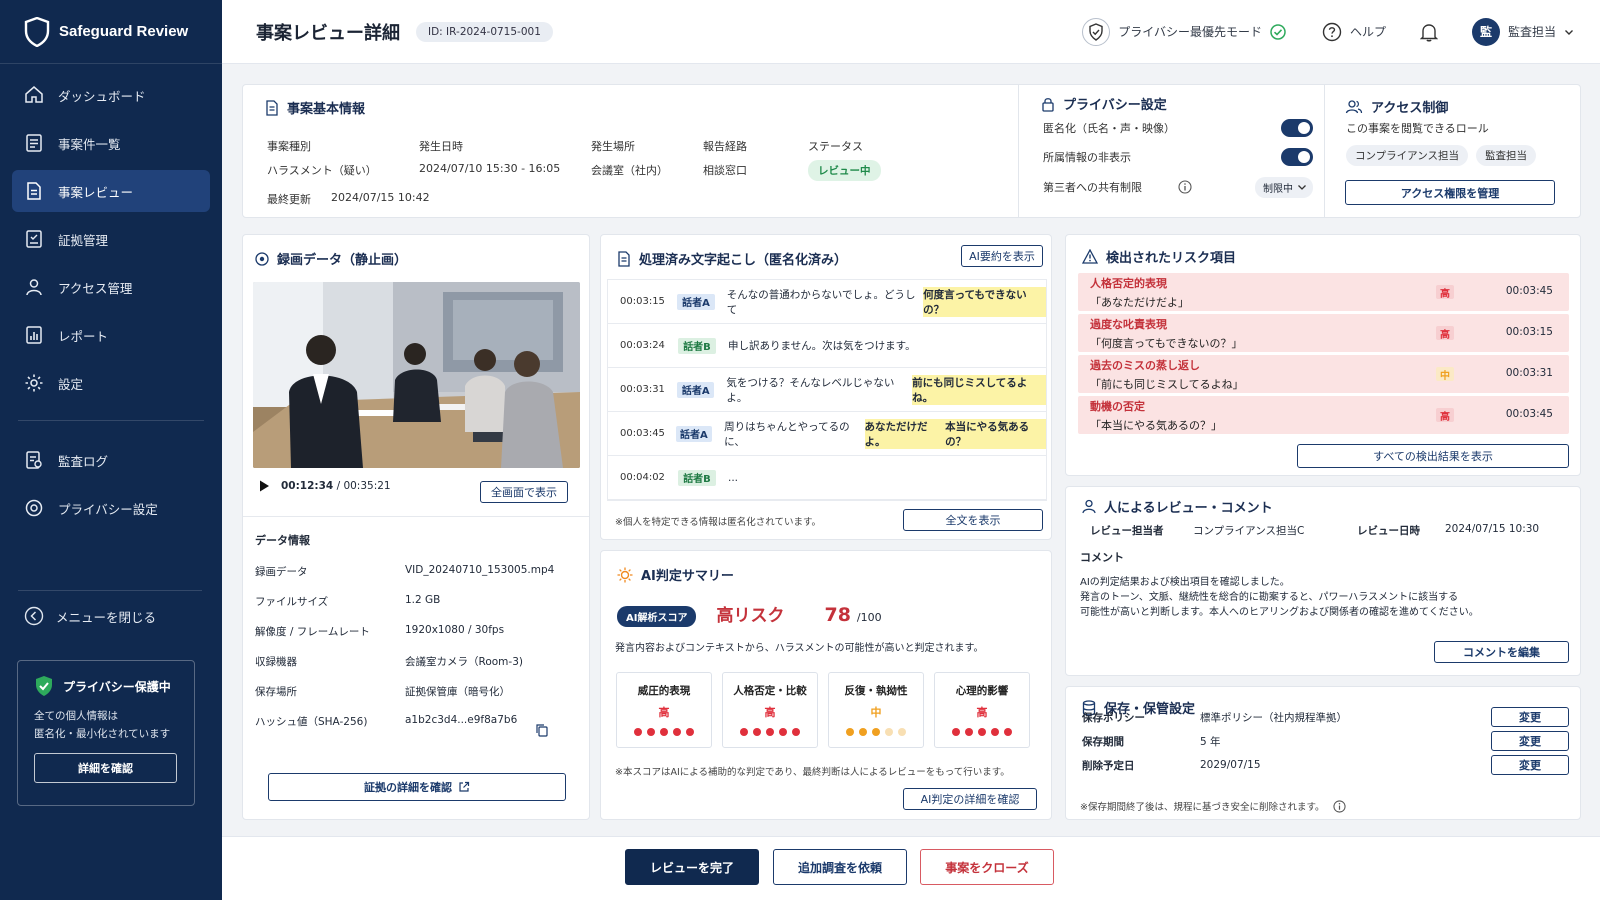  I want to click on risk-item: 過度な叱責表現 「何度言ってもできないの？」 高 00:03:15, so click(1323, 333).